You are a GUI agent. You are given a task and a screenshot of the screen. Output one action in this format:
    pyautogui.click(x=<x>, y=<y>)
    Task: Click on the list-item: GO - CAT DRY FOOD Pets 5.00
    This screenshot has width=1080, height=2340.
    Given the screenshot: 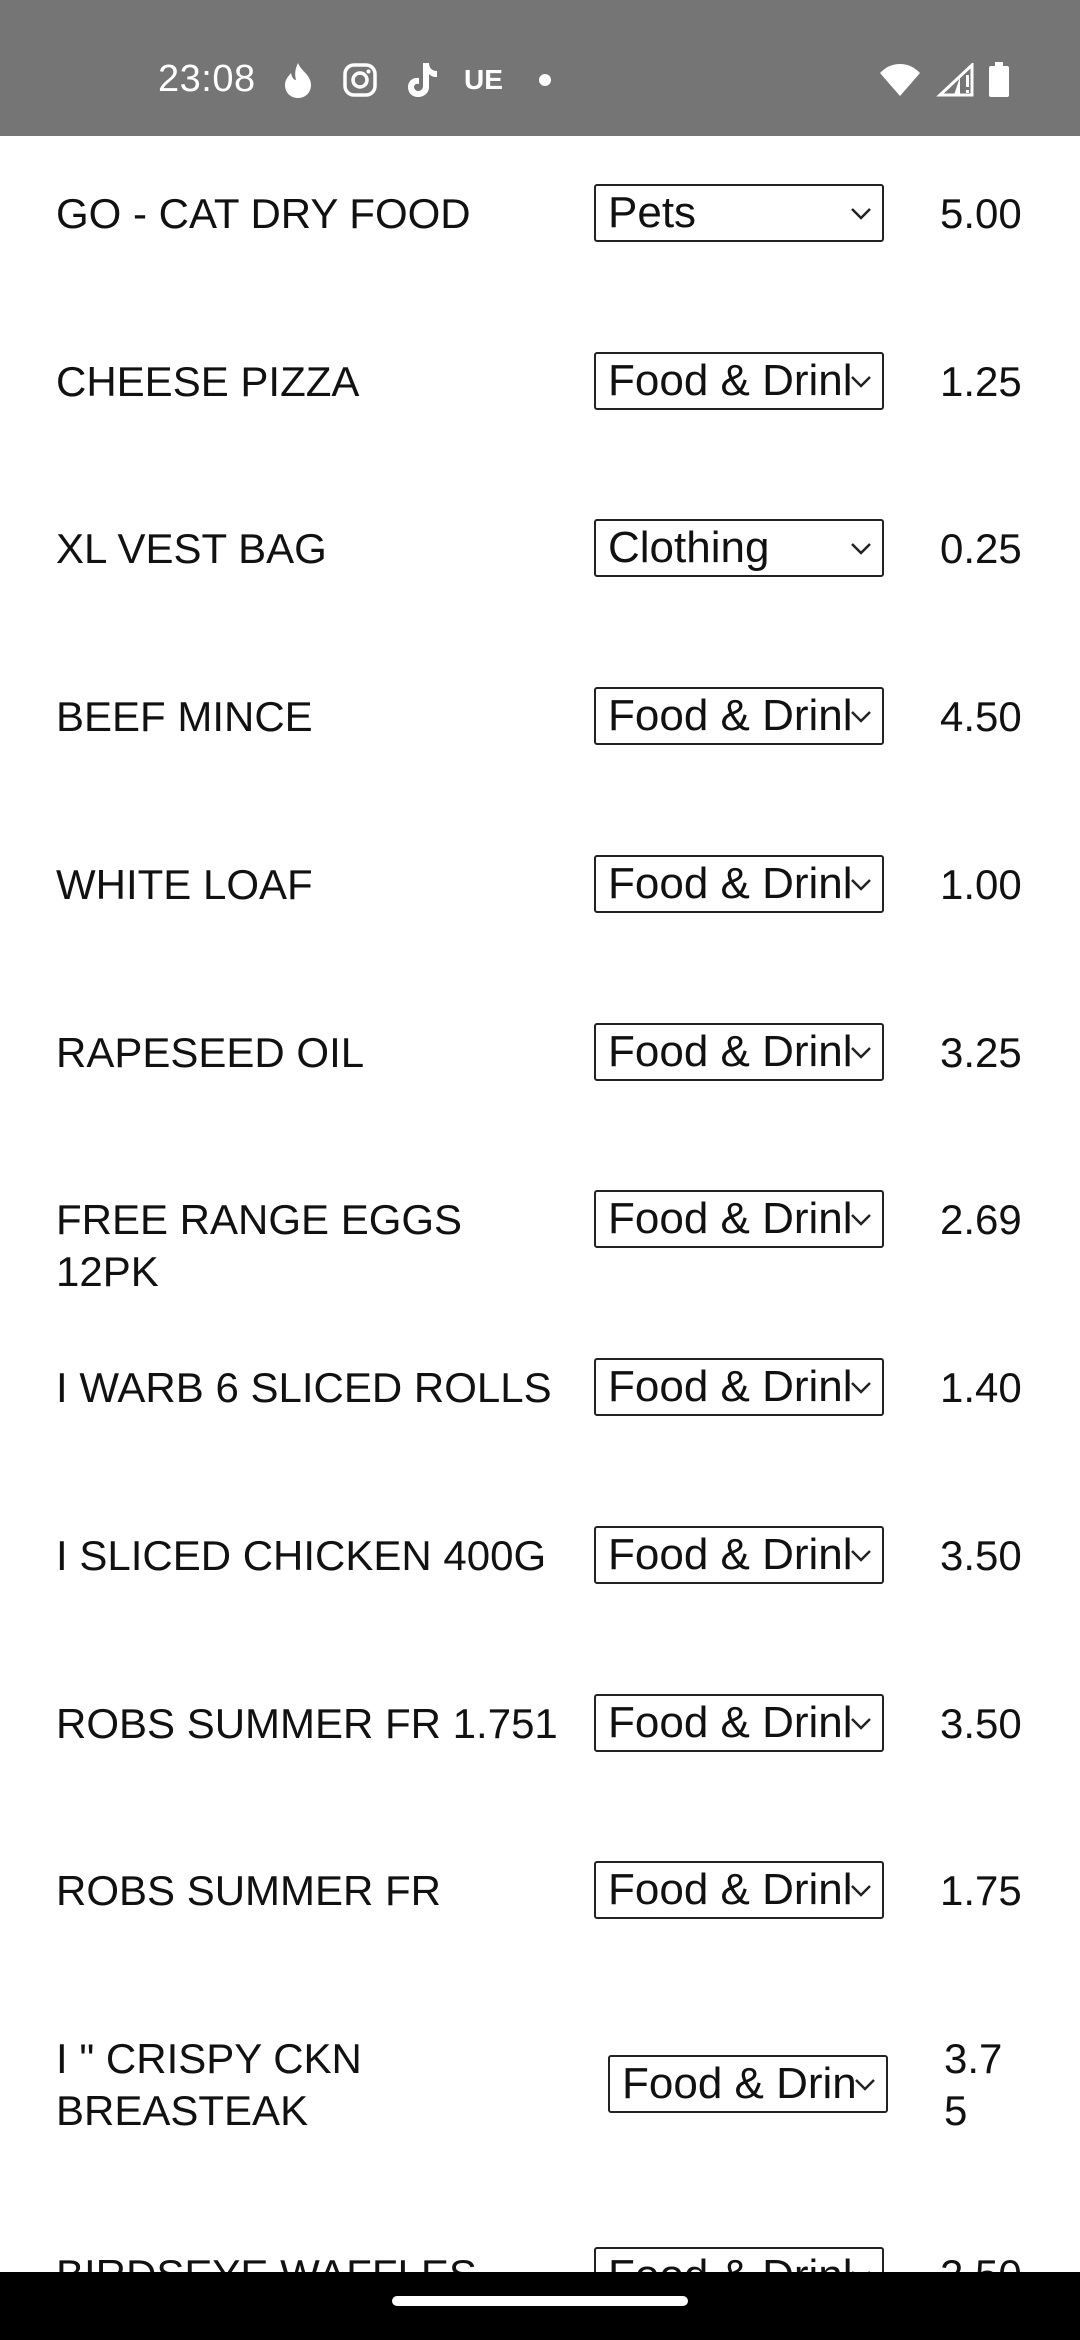 What is the action you would take?
    pyautogui.click(x=540, y=220)
    